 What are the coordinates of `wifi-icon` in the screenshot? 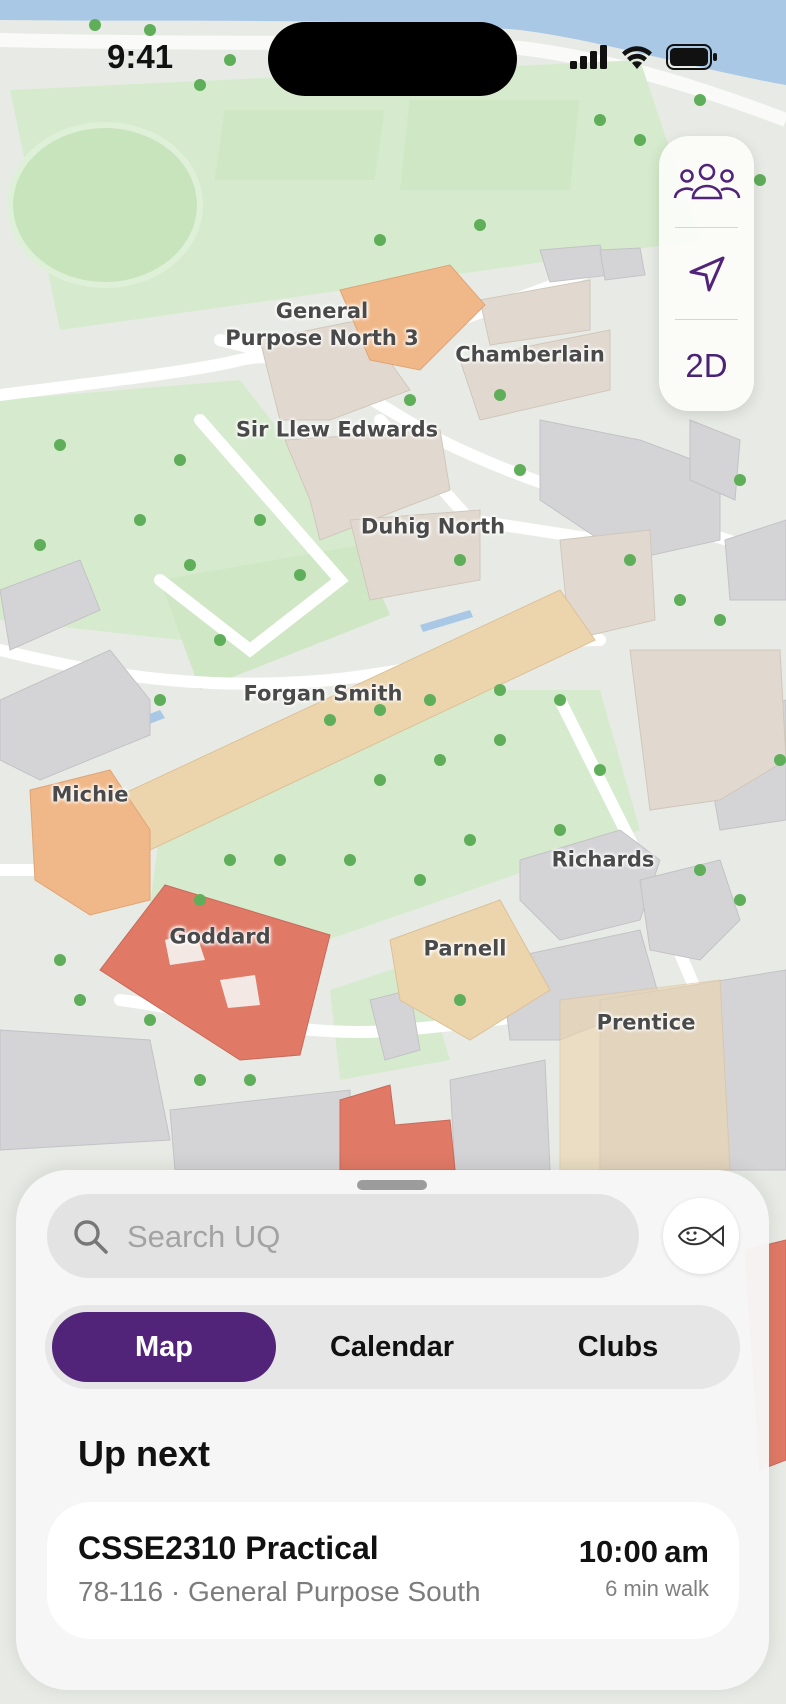 It's located at (637, 57).